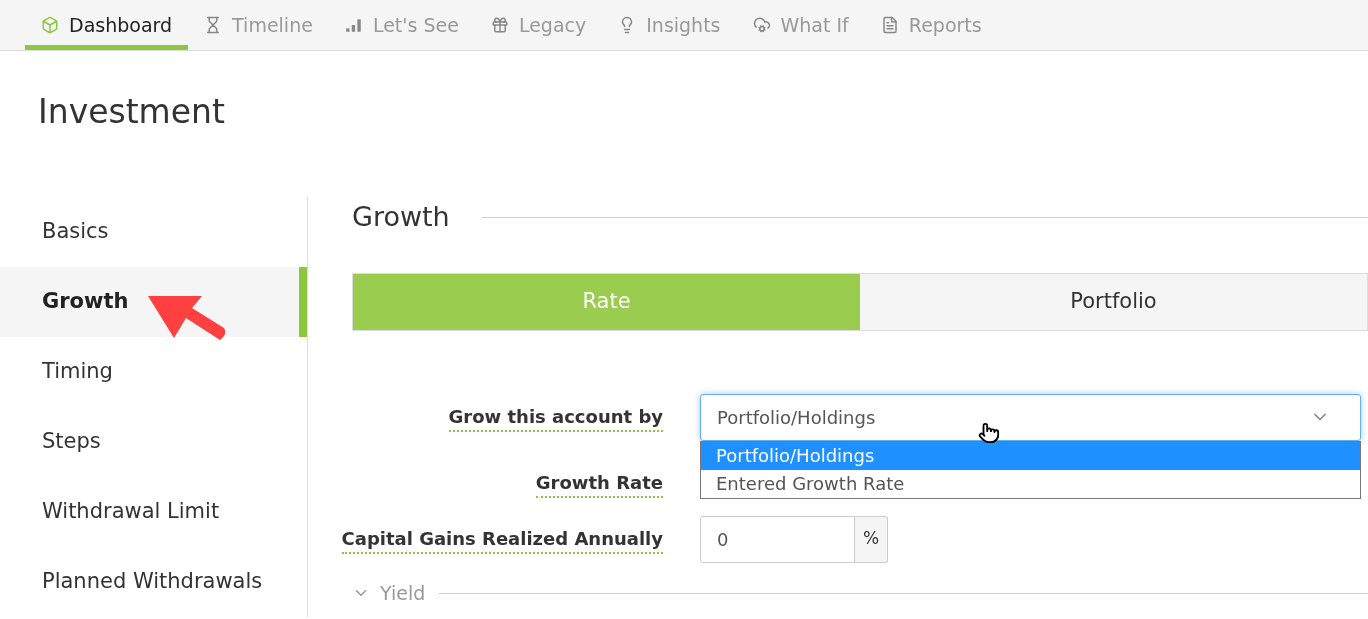  Describe the element at coordinates (153, 232) in the screenshot. I see `sidebar-item: Basics` at that location.